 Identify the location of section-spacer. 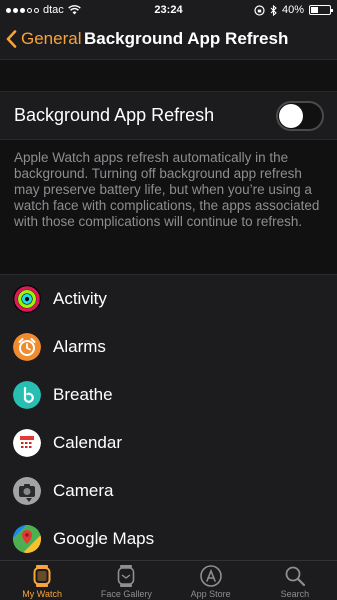
(168, 76).